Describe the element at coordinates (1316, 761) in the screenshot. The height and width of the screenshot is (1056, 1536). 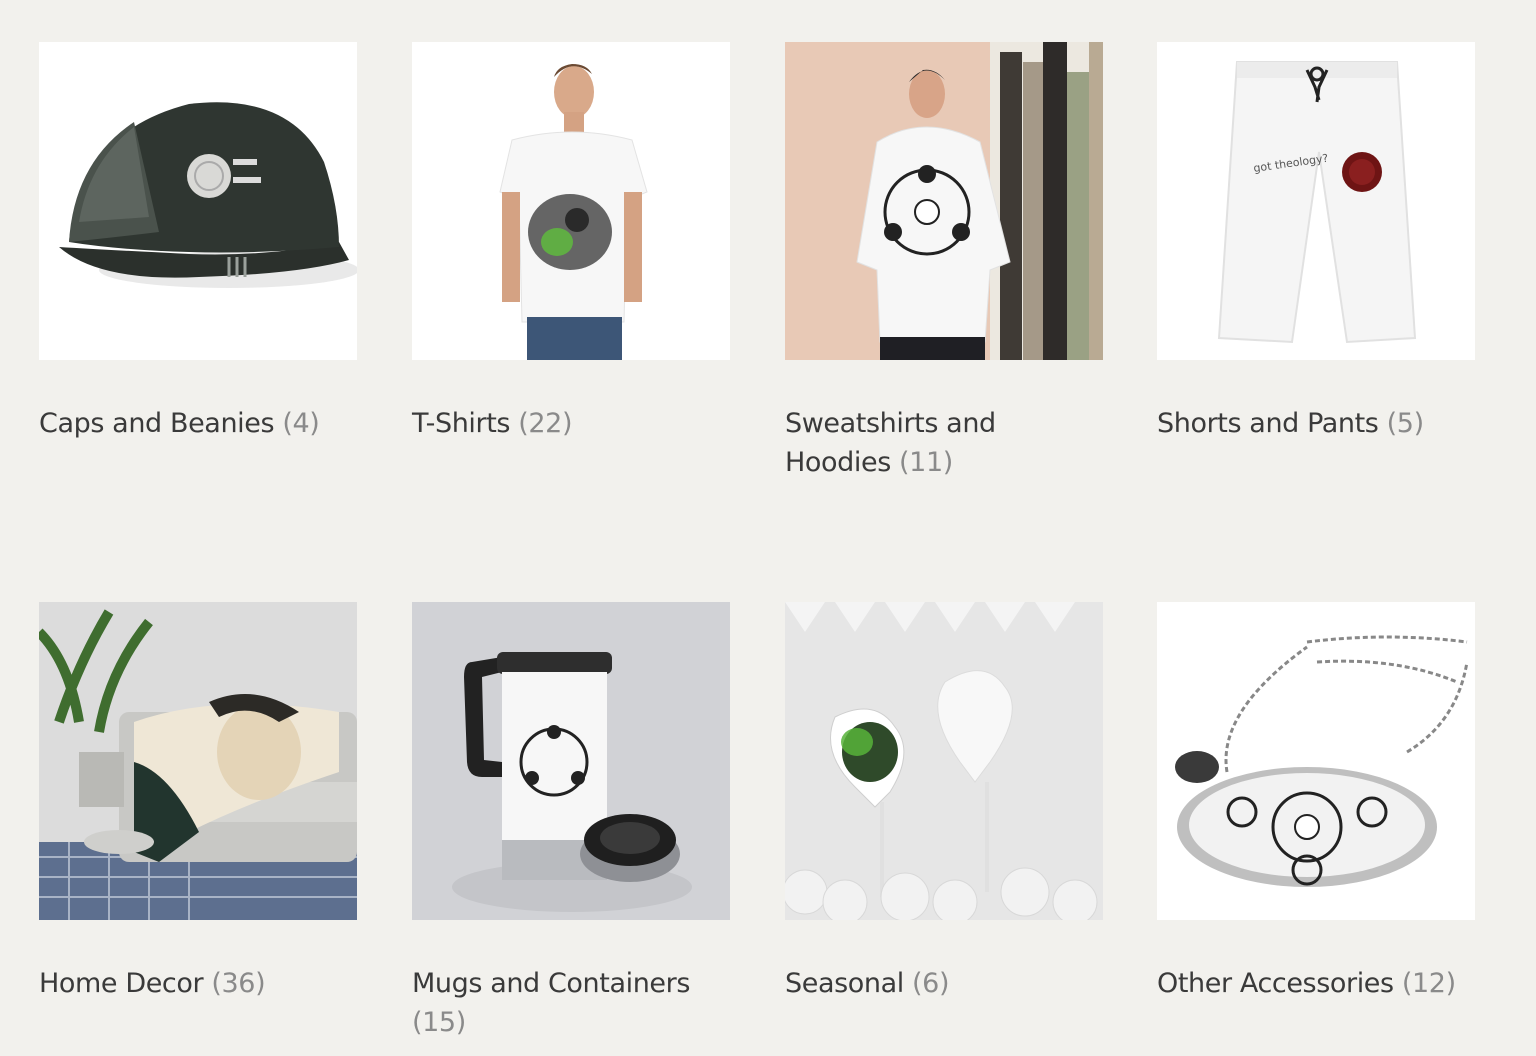
I see `necklace-product-image` at that location.